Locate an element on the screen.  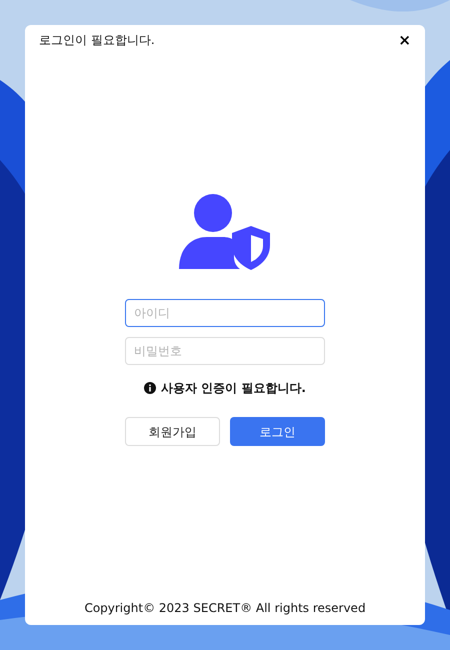
auth-message: 사용자 인증이 필요합니다. is located at coordinates (233, 388).